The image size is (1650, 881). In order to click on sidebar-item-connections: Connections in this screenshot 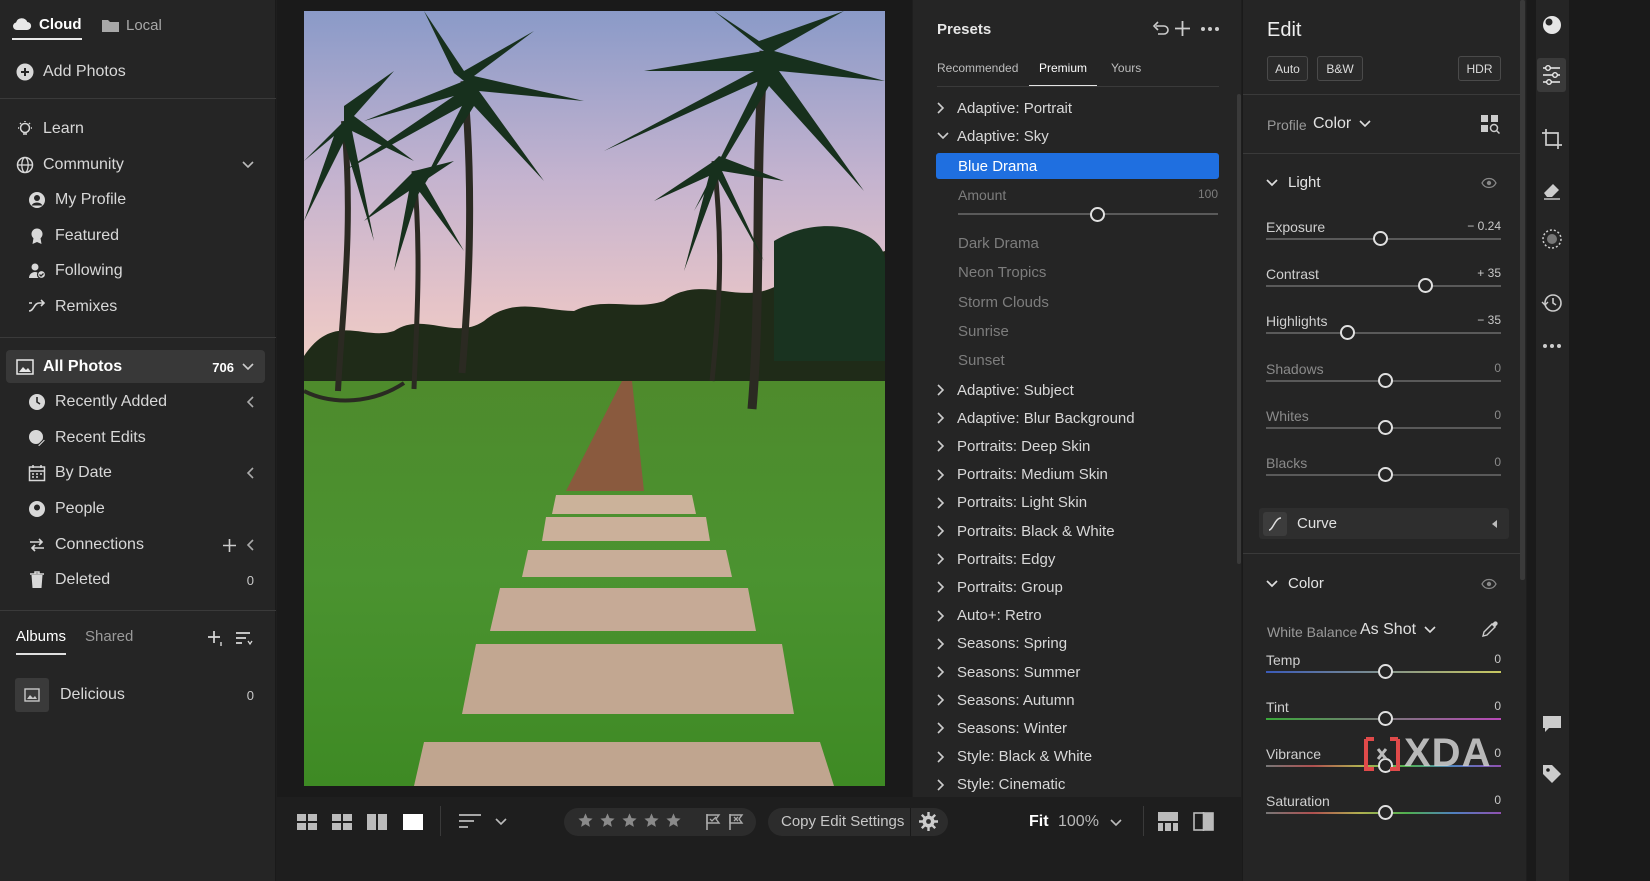, I will do `click(138, 545)`.